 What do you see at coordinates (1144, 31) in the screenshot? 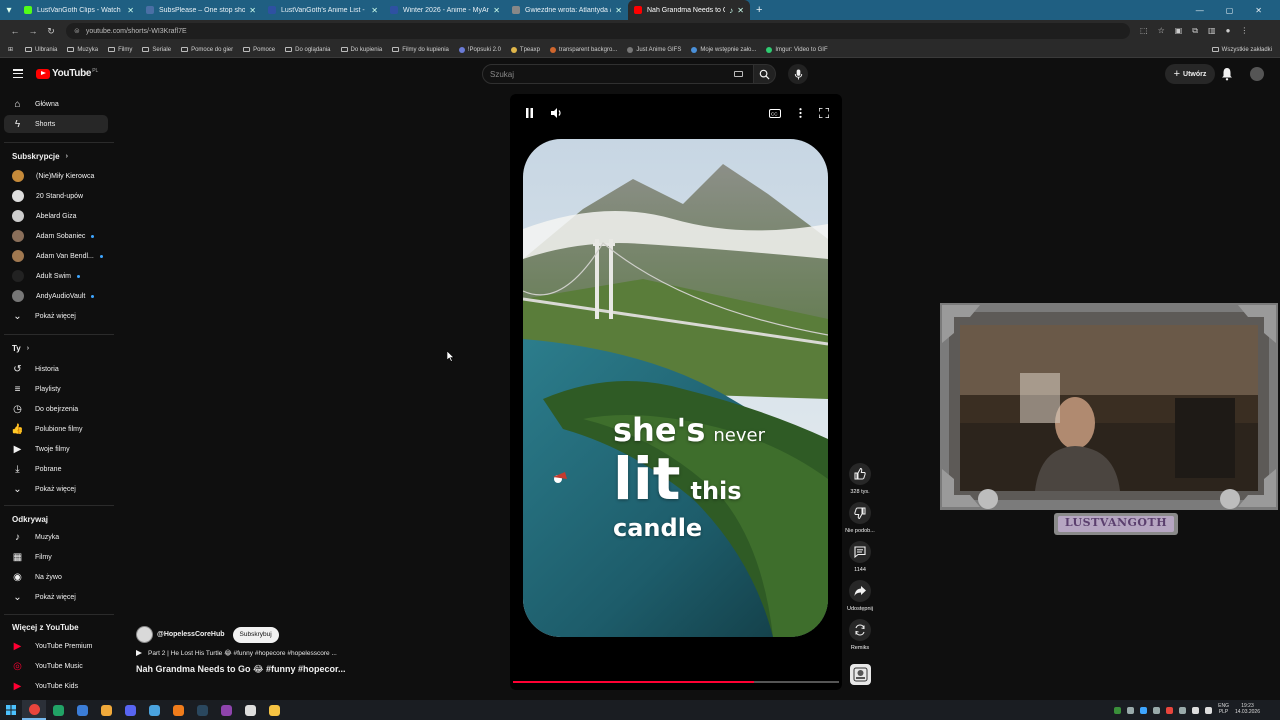
I see `cast-icon: ⬚` at bounding box center [1144, 31].